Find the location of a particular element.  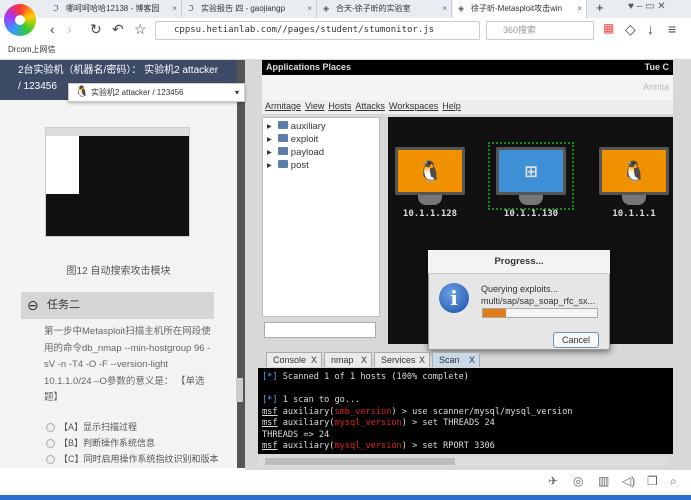

window-icon: ❐ is located at coordinates (652, 481).